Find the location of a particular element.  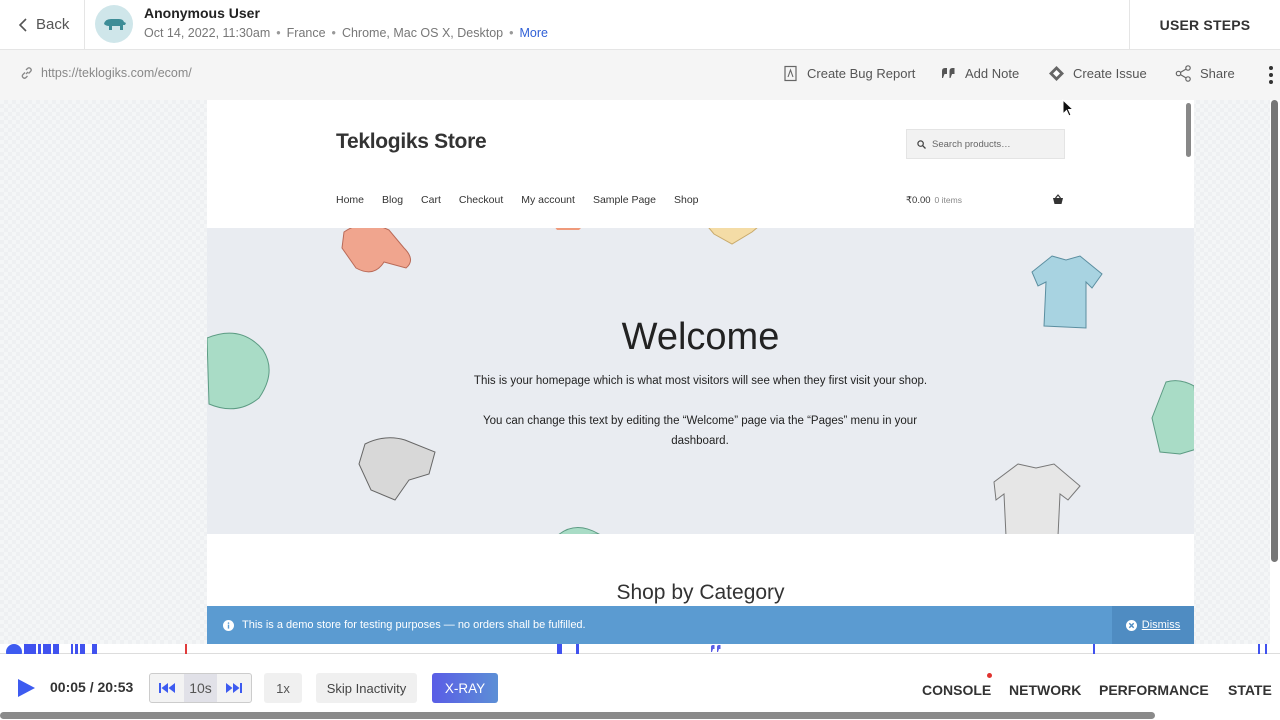

close-circle-icon is located at coordinates (1131, 625).